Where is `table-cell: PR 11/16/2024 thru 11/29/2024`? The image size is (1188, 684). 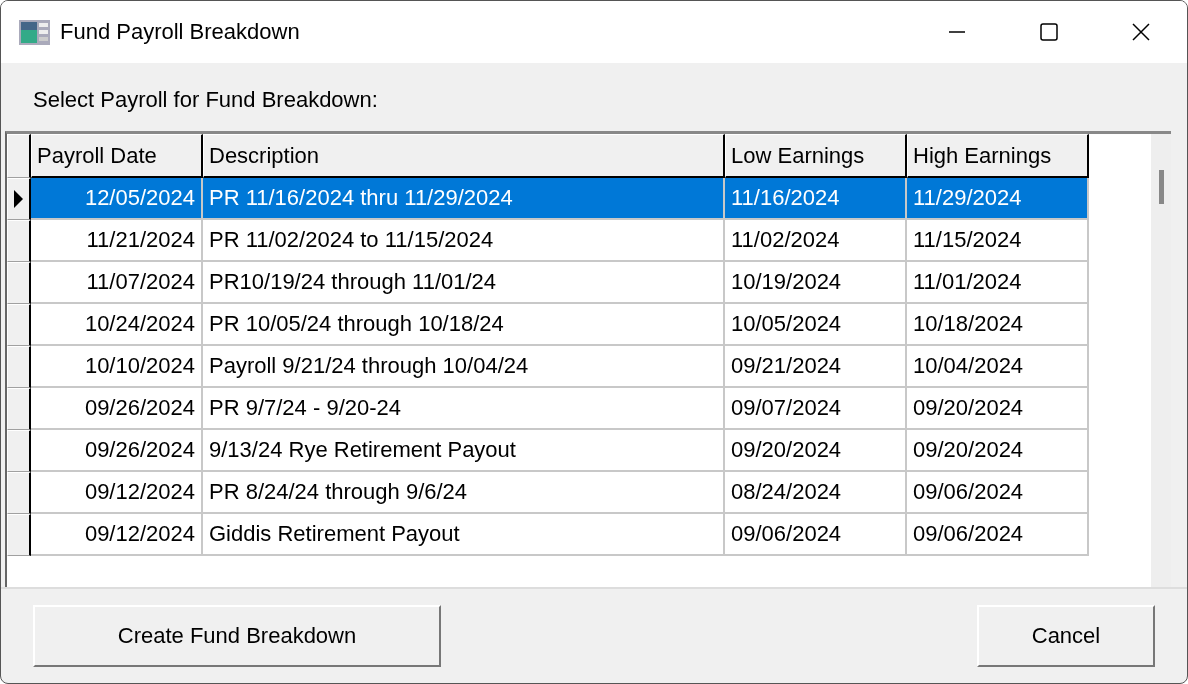
table-cell: PR 11/16/2024 thru 11/29/2024 is located at coordinates (464, 199).